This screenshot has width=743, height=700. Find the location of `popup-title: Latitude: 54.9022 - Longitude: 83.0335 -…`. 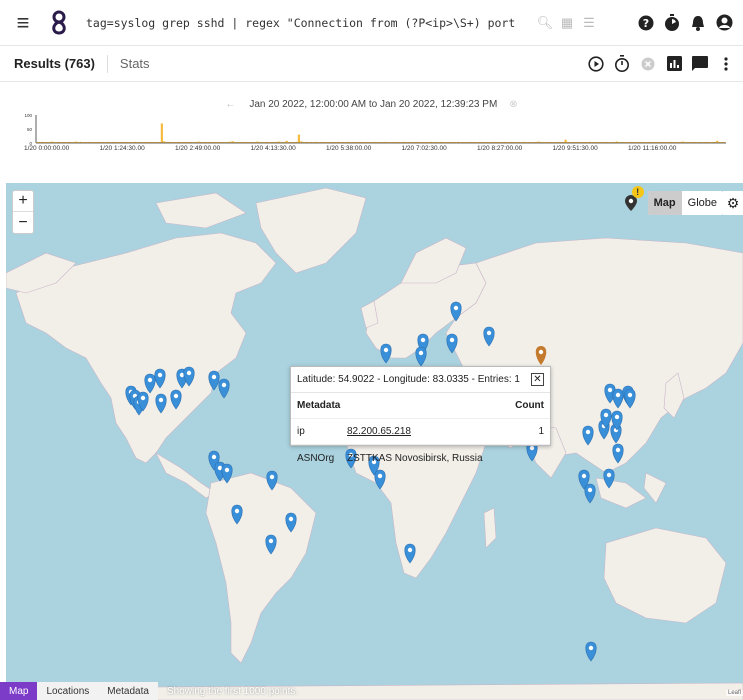

popup-title: Latitude: 54.9022 - Longitude: 83.0335 -… is located at coordinates (408, 379).